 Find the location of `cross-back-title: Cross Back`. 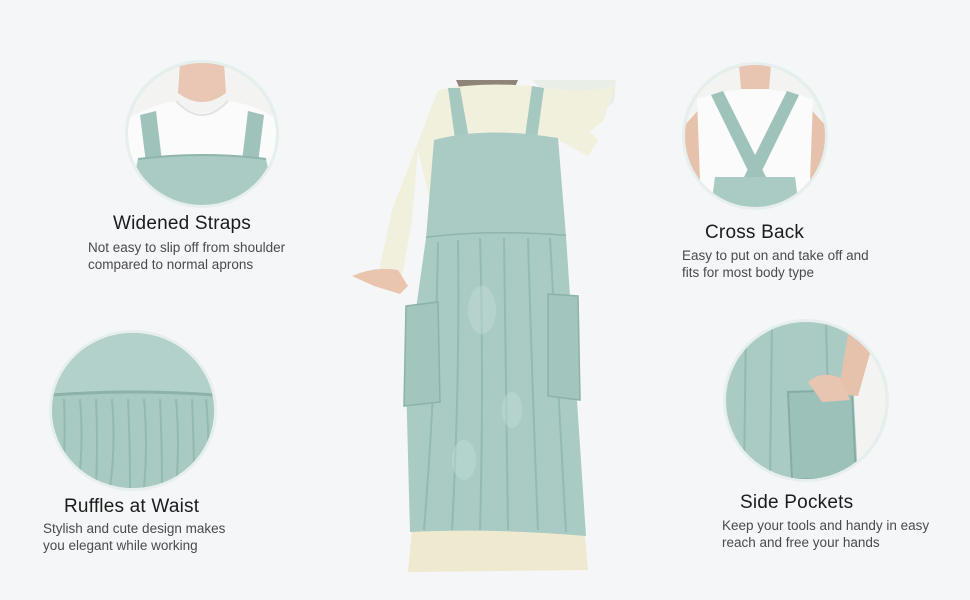

cross-back-title: Cross Back is located at coordinates (755, 232).